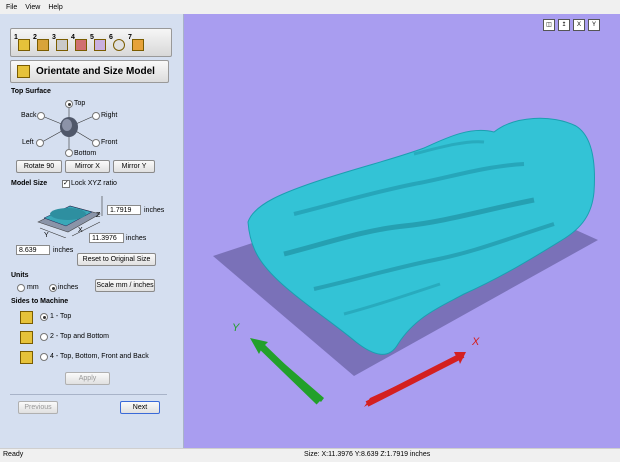 This screenshot has height=462, width=620. I want to click on y-size-input: 8.639, so click(33, 250).